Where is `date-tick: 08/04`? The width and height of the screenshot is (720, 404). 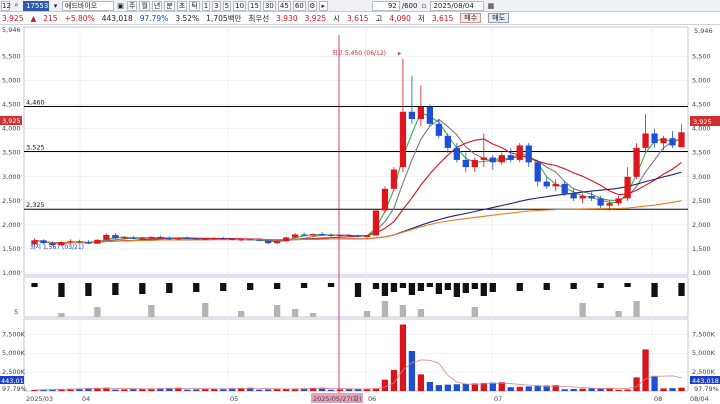 date-tick: 08/04 is located at coordinates (699, 399).